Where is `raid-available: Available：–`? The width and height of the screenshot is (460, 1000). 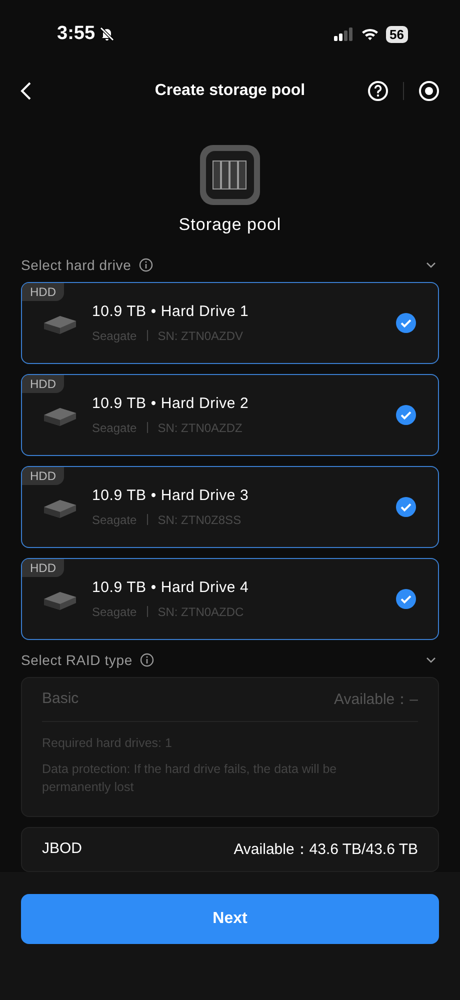
raid-available: Available：– is located at coordinates (376, 699).